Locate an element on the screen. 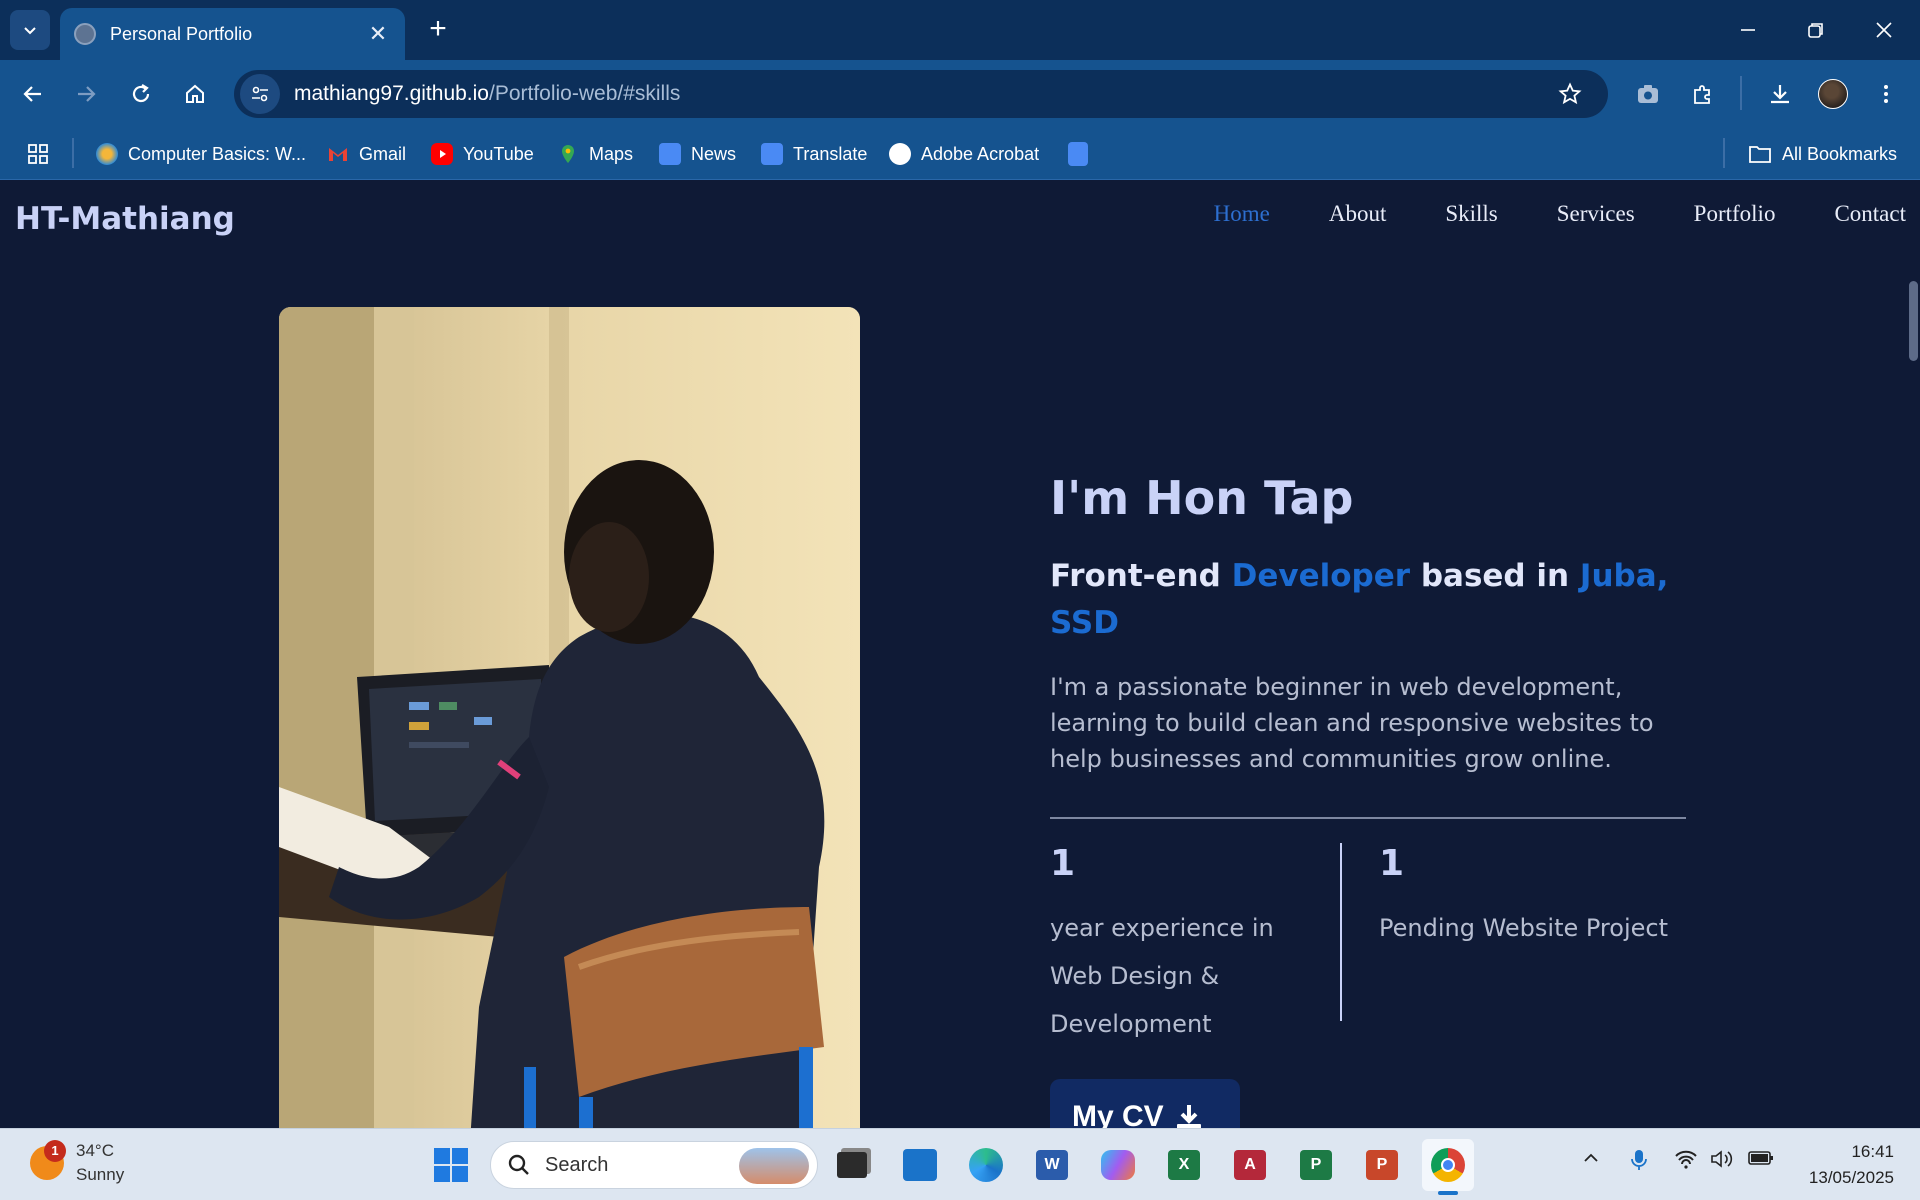  volume-button is located at coordinates (1722, 1162).